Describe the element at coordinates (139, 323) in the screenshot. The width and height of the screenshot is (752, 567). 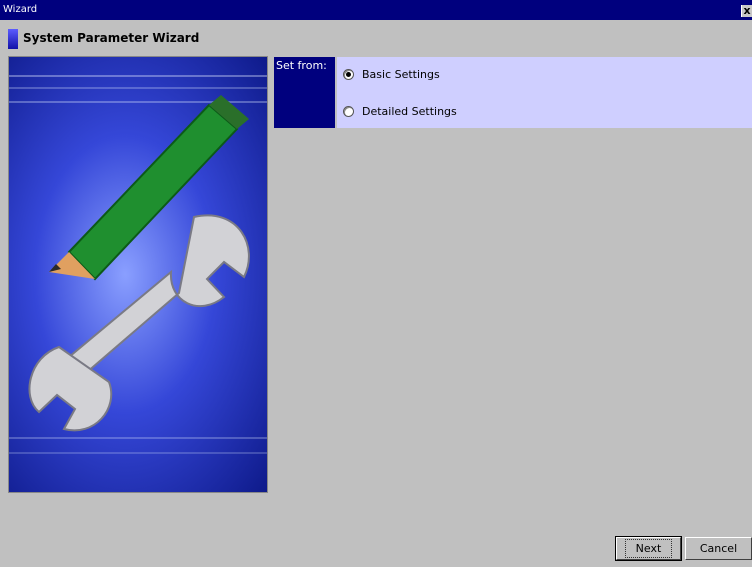
I see `wrench-icon` at that location.